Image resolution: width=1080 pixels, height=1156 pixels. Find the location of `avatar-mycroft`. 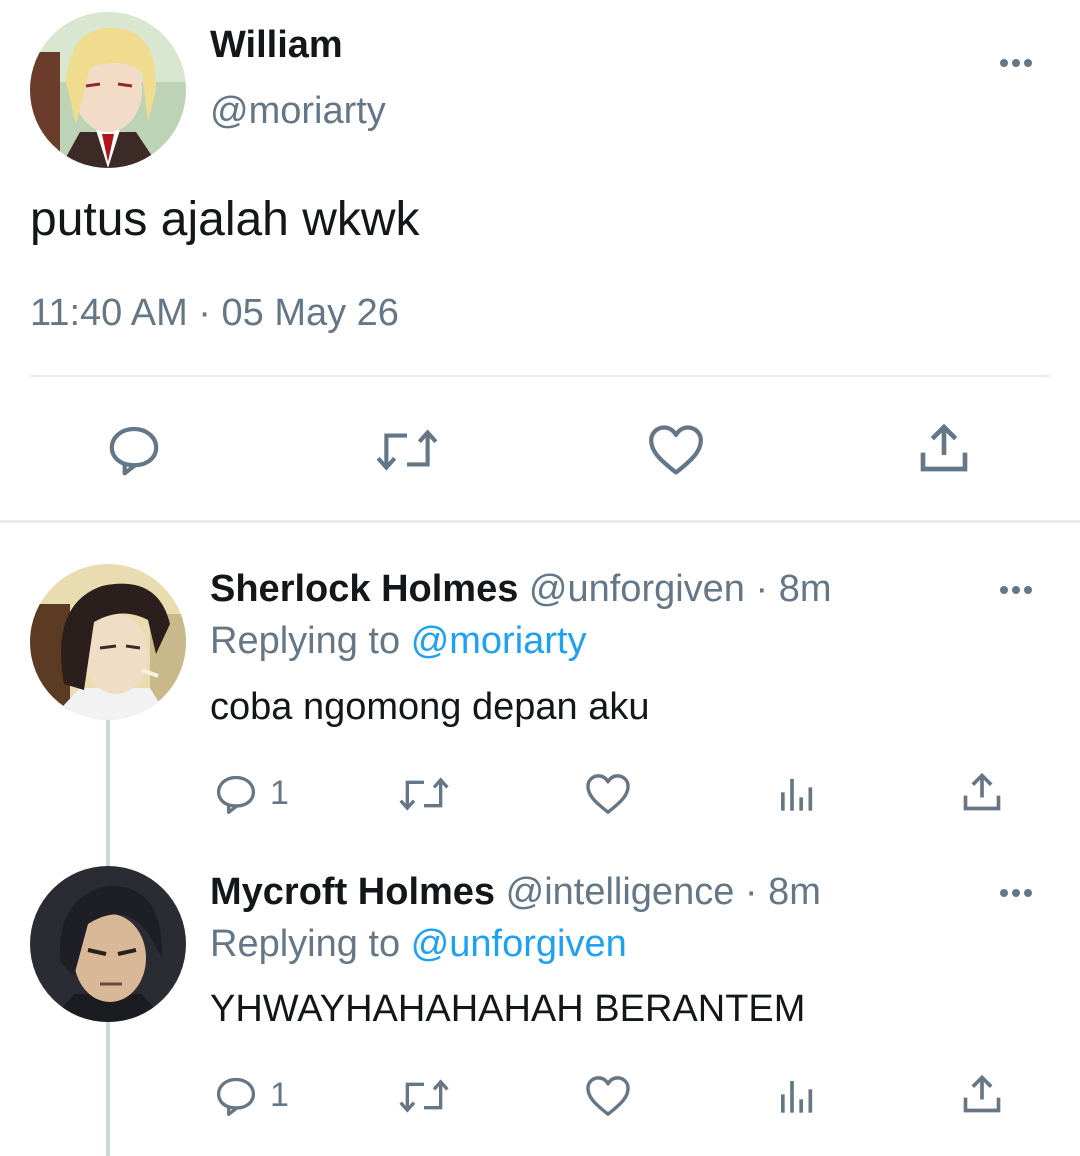

avatar-mycroft is located at coordinates (108, 944).